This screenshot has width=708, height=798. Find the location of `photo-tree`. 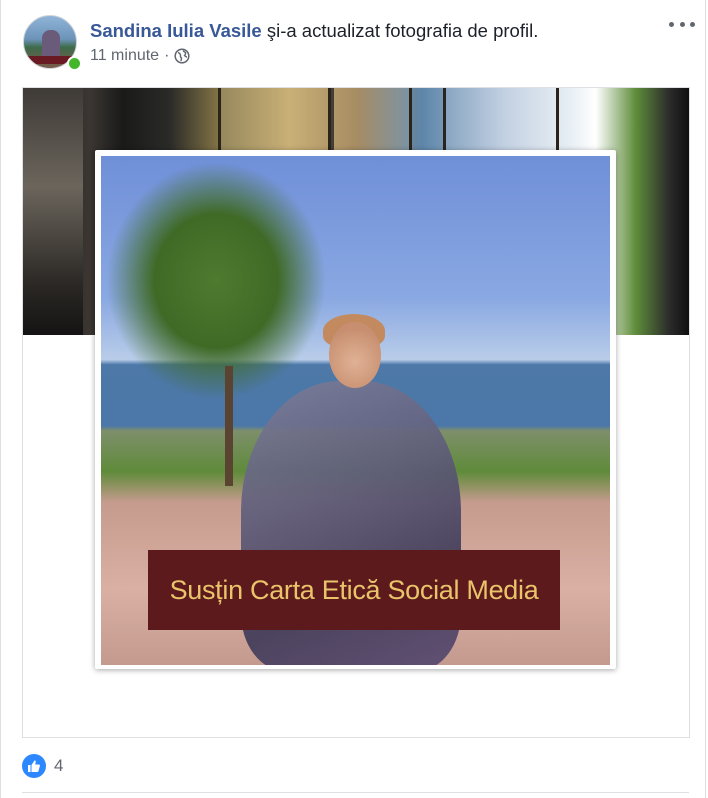

photo-tree is located at coordinates (221, 286).